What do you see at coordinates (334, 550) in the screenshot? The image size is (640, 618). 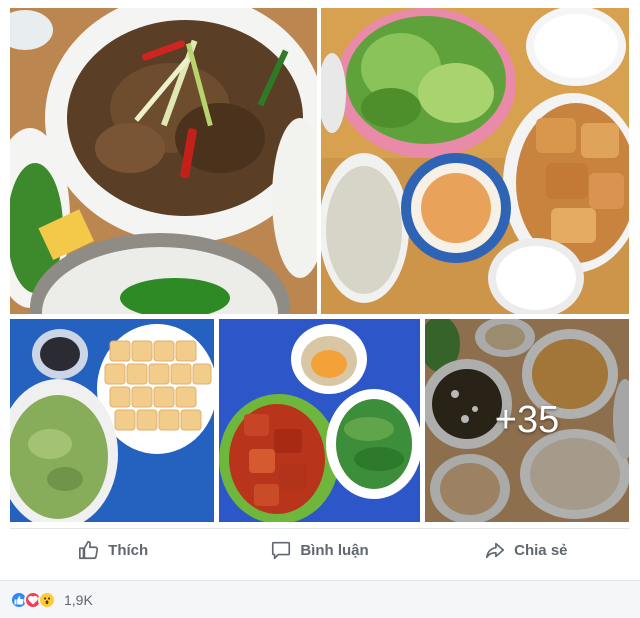 I see `comment-label: Bình luận` at bounding box center [334, 550].